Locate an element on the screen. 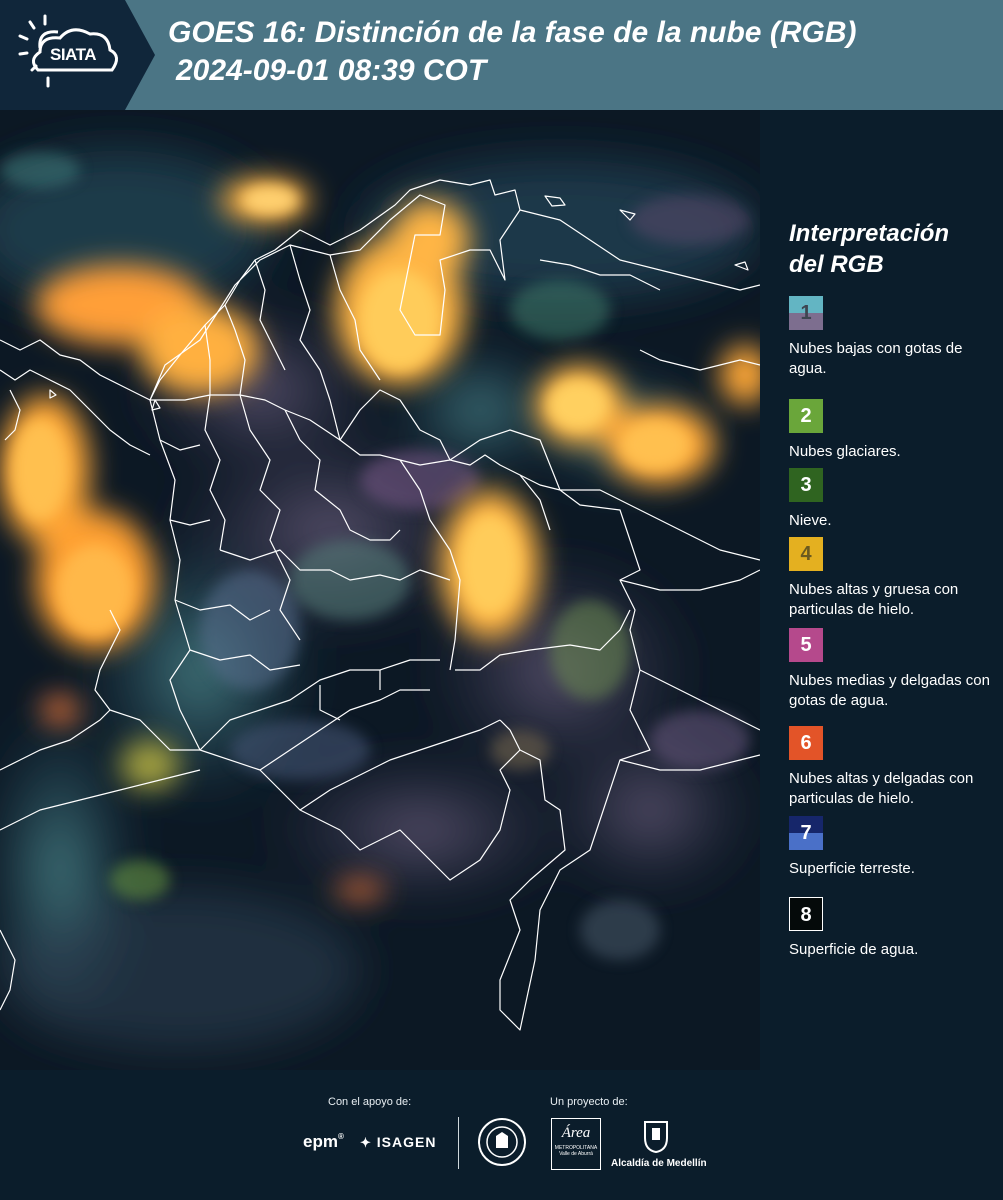  footer-divider is located at coordinates (458, 1143).